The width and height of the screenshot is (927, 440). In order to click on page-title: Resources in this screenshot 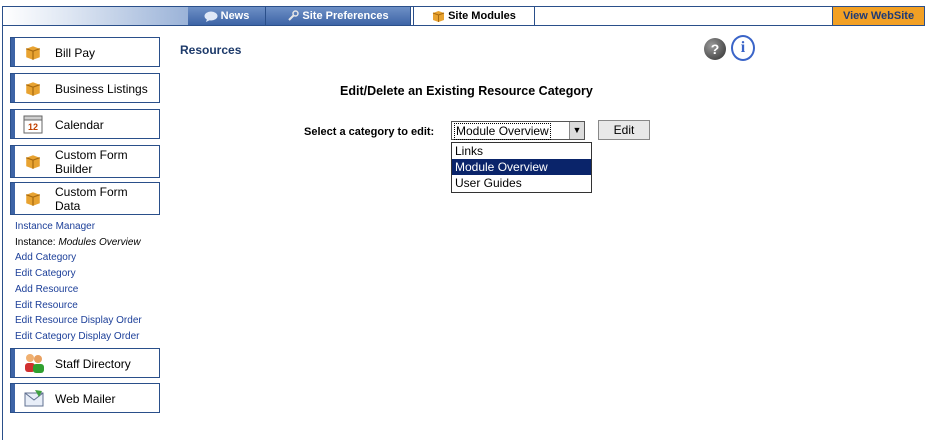, I will do `click(211, 50)`.